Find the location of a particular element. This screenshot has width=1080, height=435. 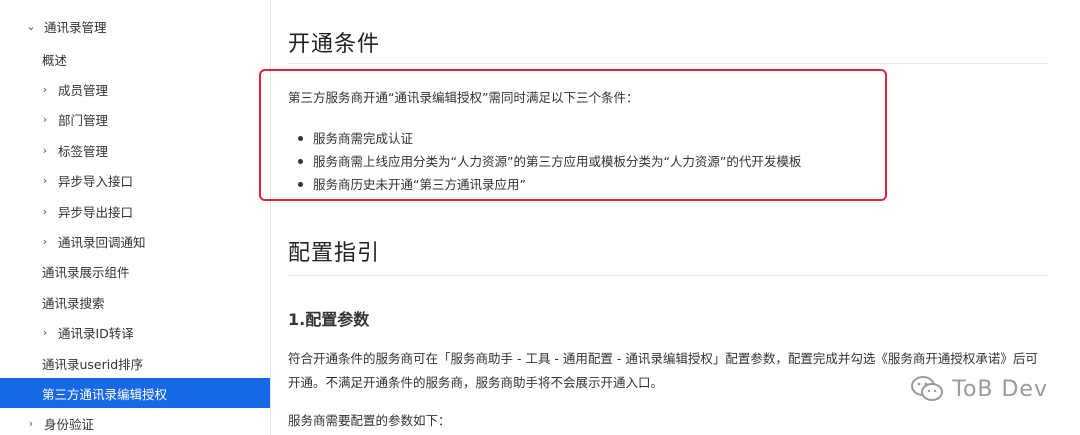

watermark-text: ToB Dev is located at coordinates (1000, 389).